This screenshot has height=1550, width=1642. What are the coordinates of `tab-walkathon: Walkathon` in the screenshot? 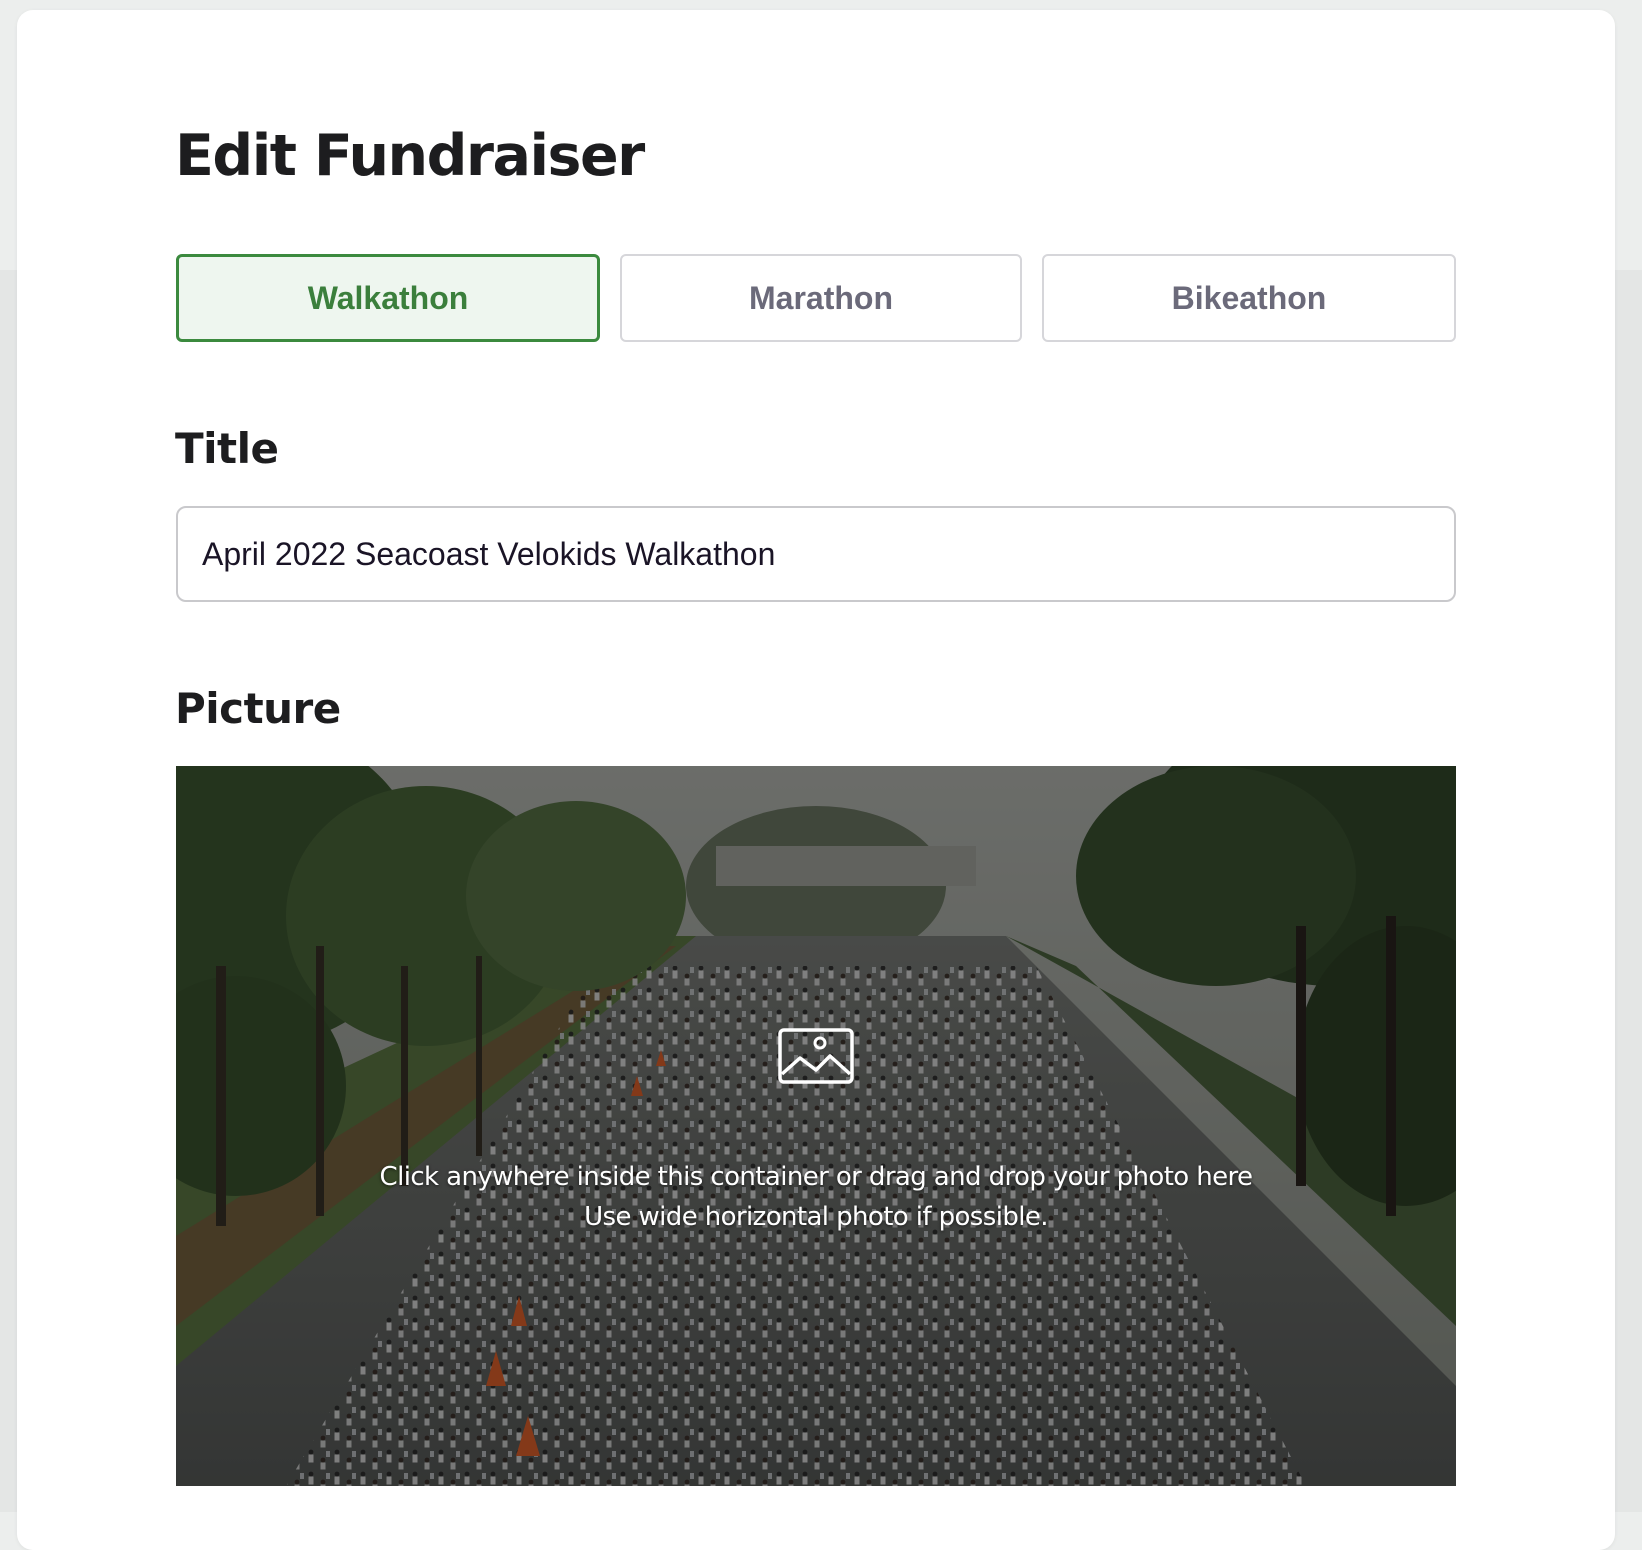 It's located at (388, 298).